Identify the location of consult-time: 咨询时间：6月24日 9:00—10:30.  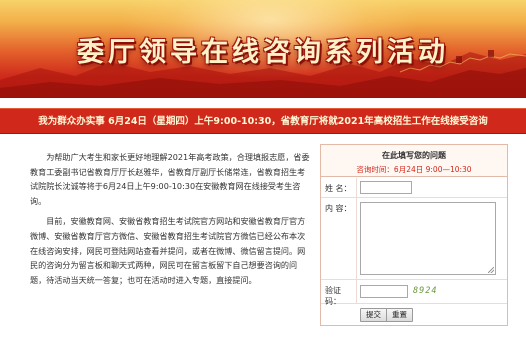
(414, 168).